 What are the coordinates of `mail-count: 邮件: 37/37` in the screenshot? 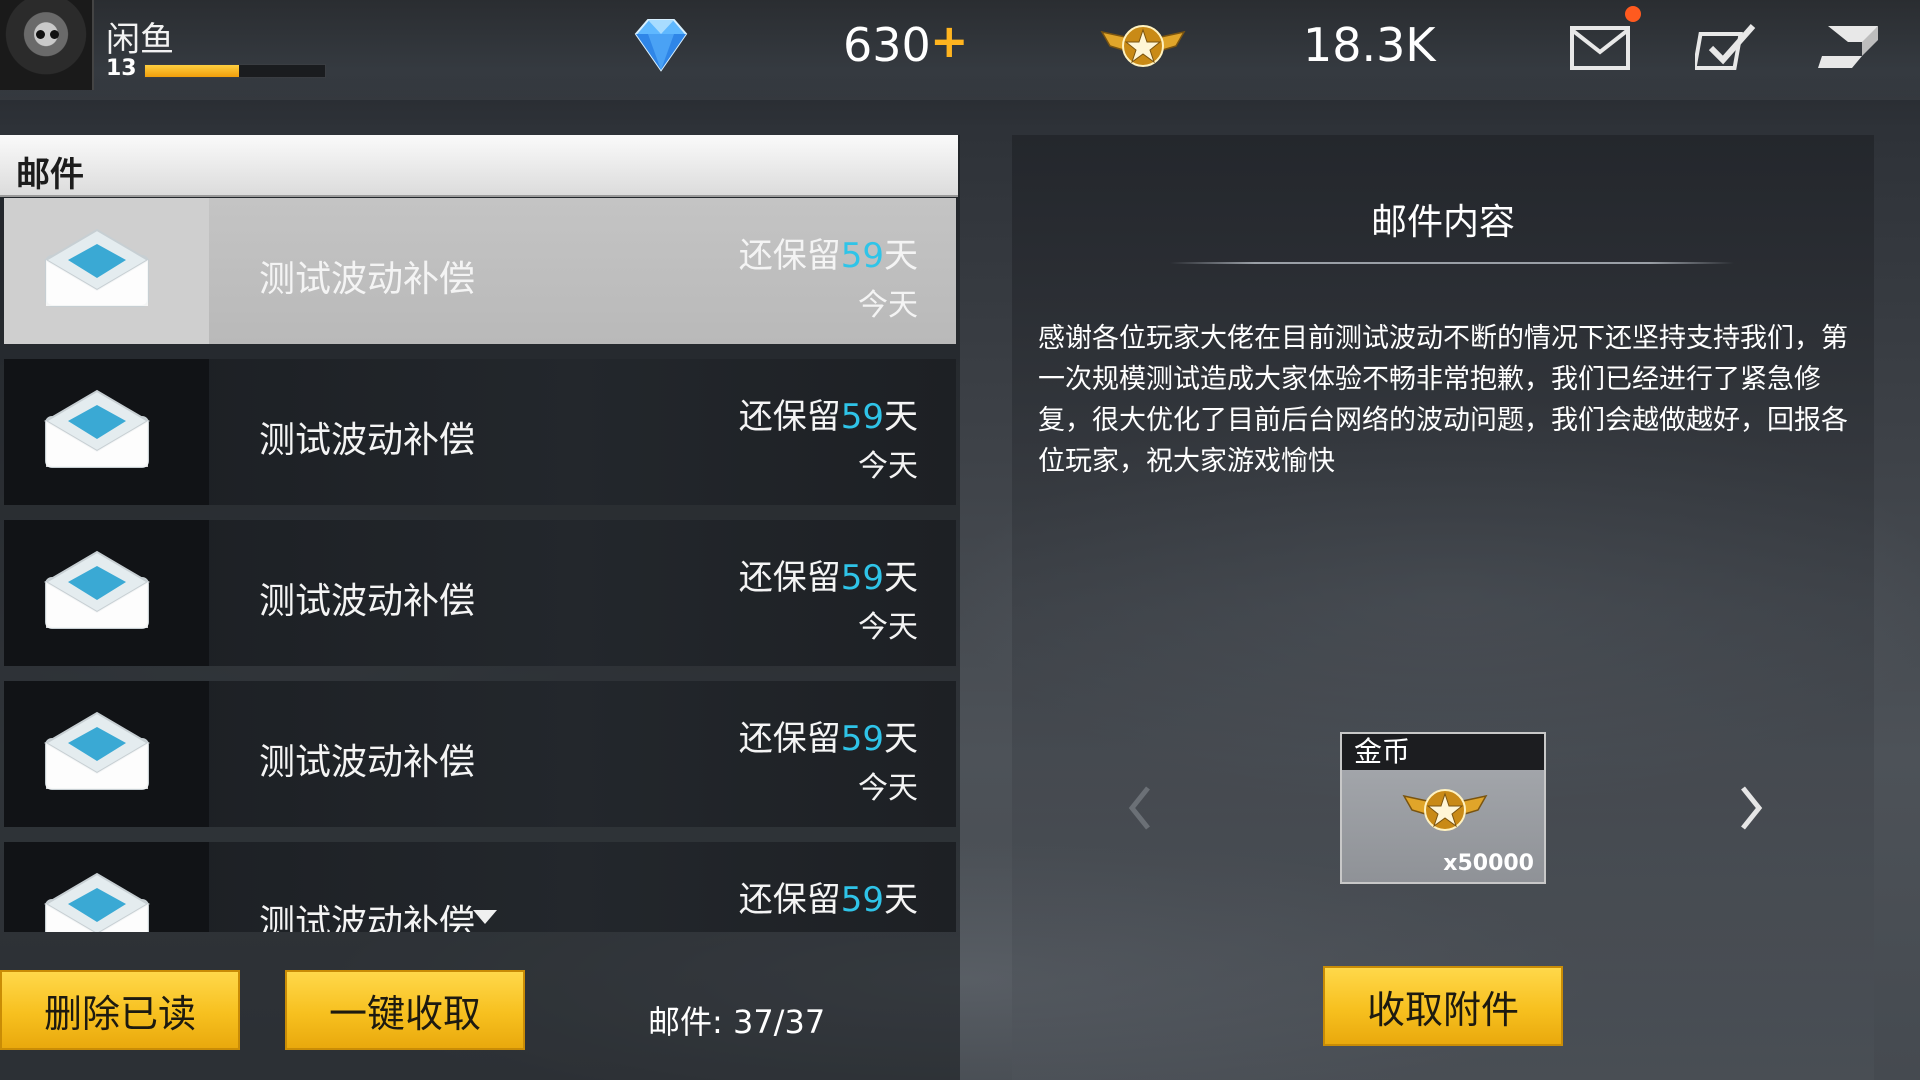 It's located at (737, 1022).